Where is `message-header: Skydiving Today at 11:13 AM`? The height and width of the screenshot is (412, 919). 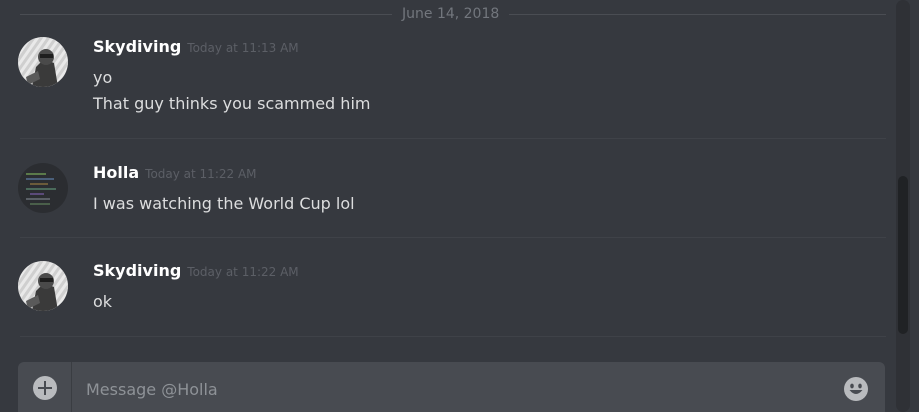 message-header: Skydiving Today at 11:13 AM is located at coordinates (196, 47).